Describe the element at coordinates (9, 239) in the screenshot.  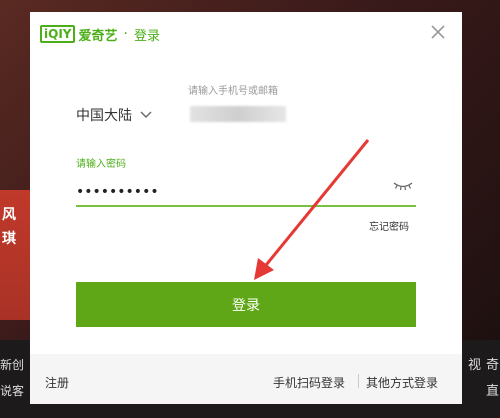
I see `background-text: 琪` at that location.